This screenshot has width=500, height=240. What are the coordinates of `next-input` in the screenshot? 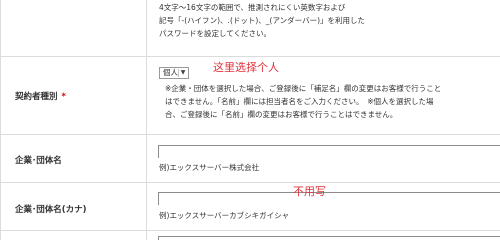 It's located at (329, 238).